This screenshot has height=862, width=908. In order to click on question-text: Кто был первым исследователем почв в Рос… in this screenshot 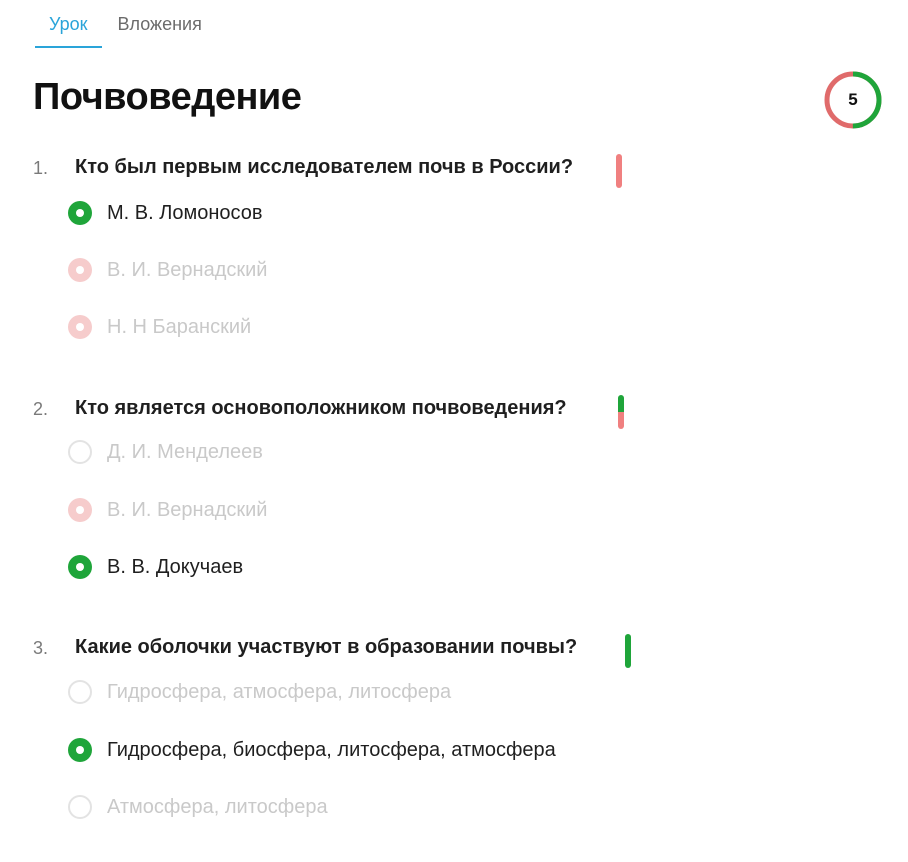, I will do `click(324, 167)`.